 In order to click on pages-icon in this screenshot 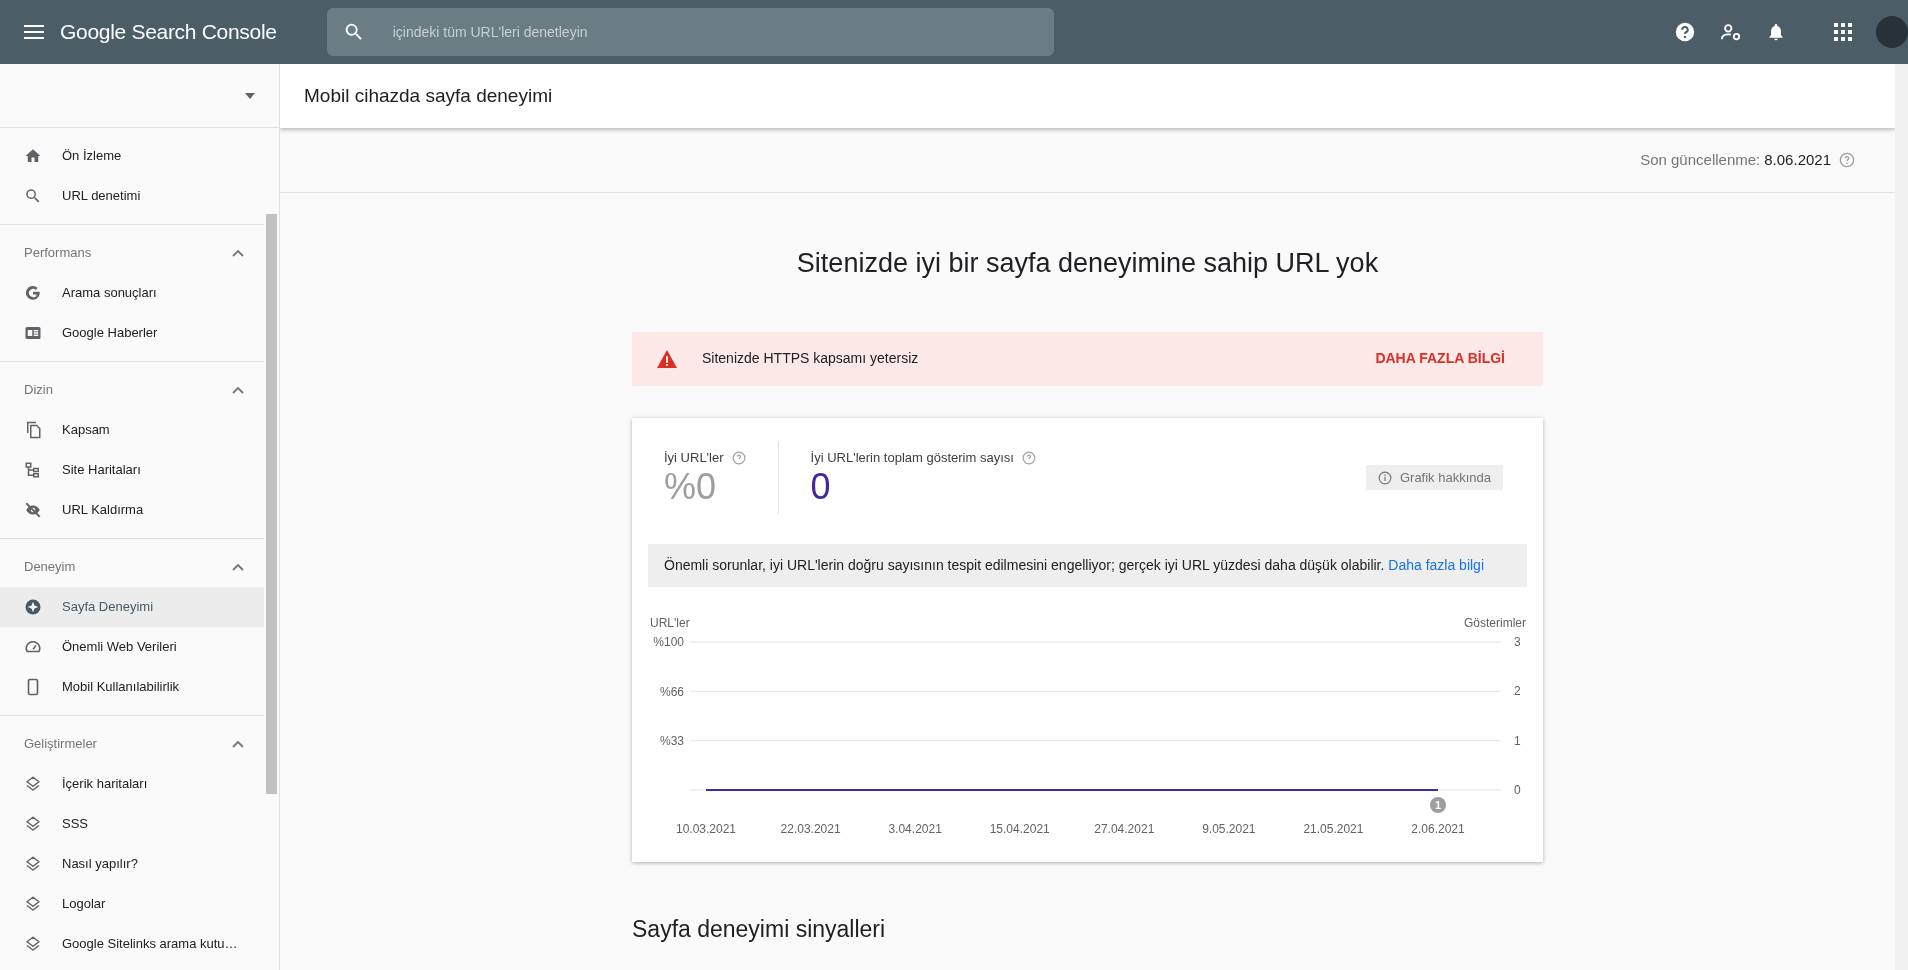, I will do `click(33, 430)`.